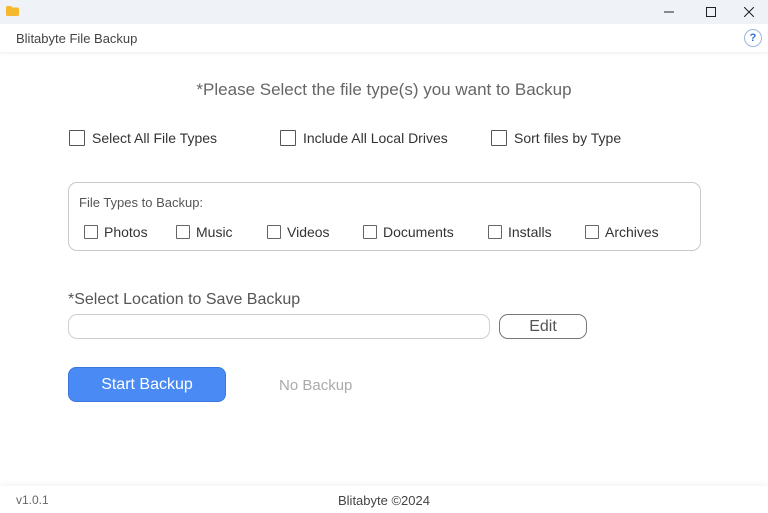 The image size is (768, 513). I want to click on file-types-group: File Types to Backup:, so click(384, 216).